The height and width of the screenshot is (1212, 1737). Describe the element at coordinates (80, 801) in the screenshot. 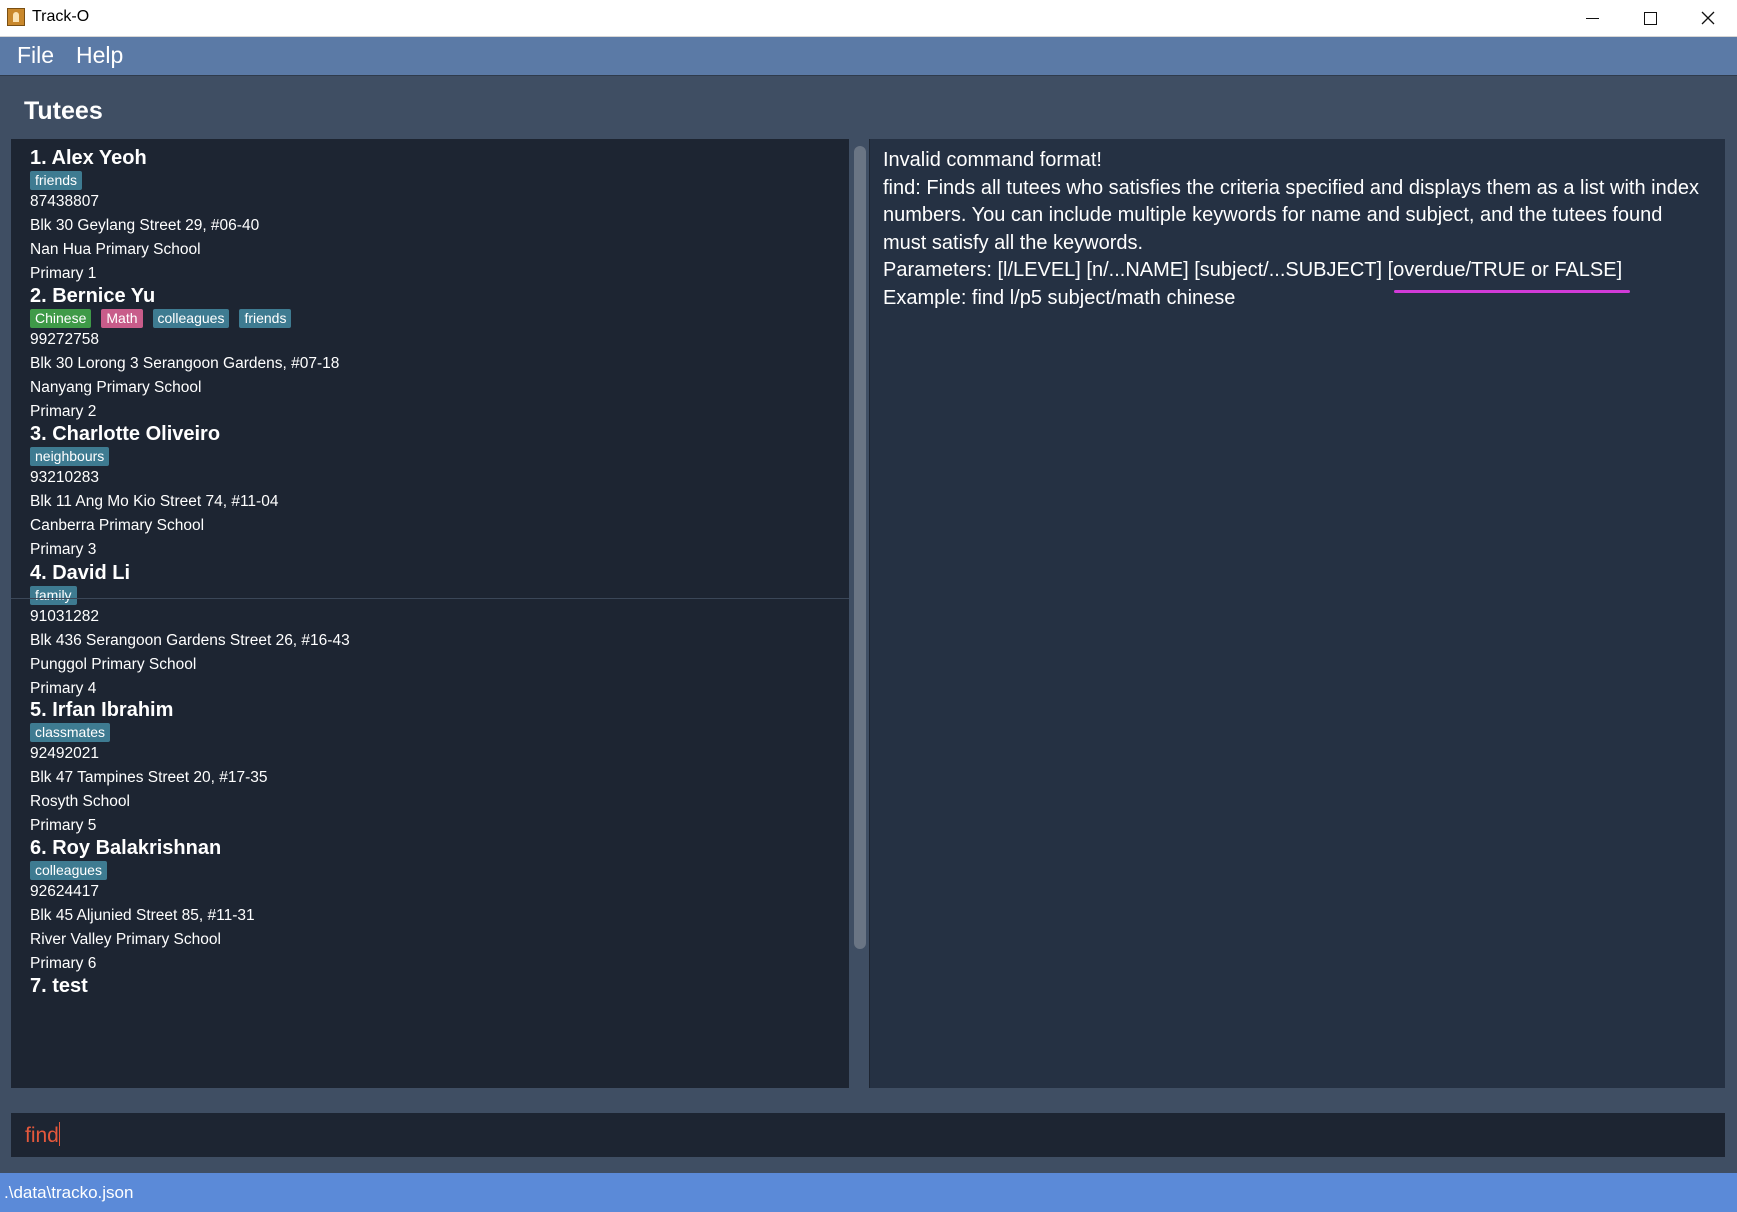

I see `tutee-school: Rosyth School` at that location.